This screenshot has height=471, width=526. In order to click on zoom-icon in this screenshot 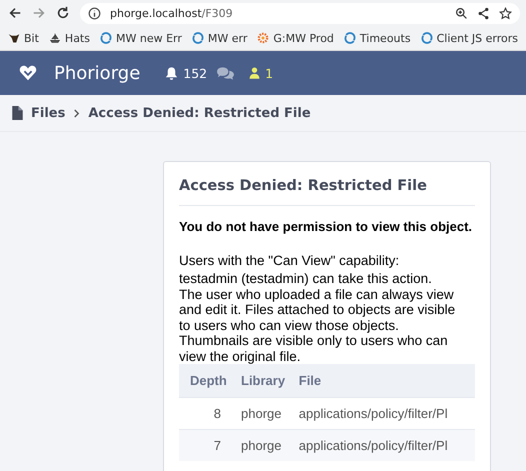, I will do `click(461, 13)`.